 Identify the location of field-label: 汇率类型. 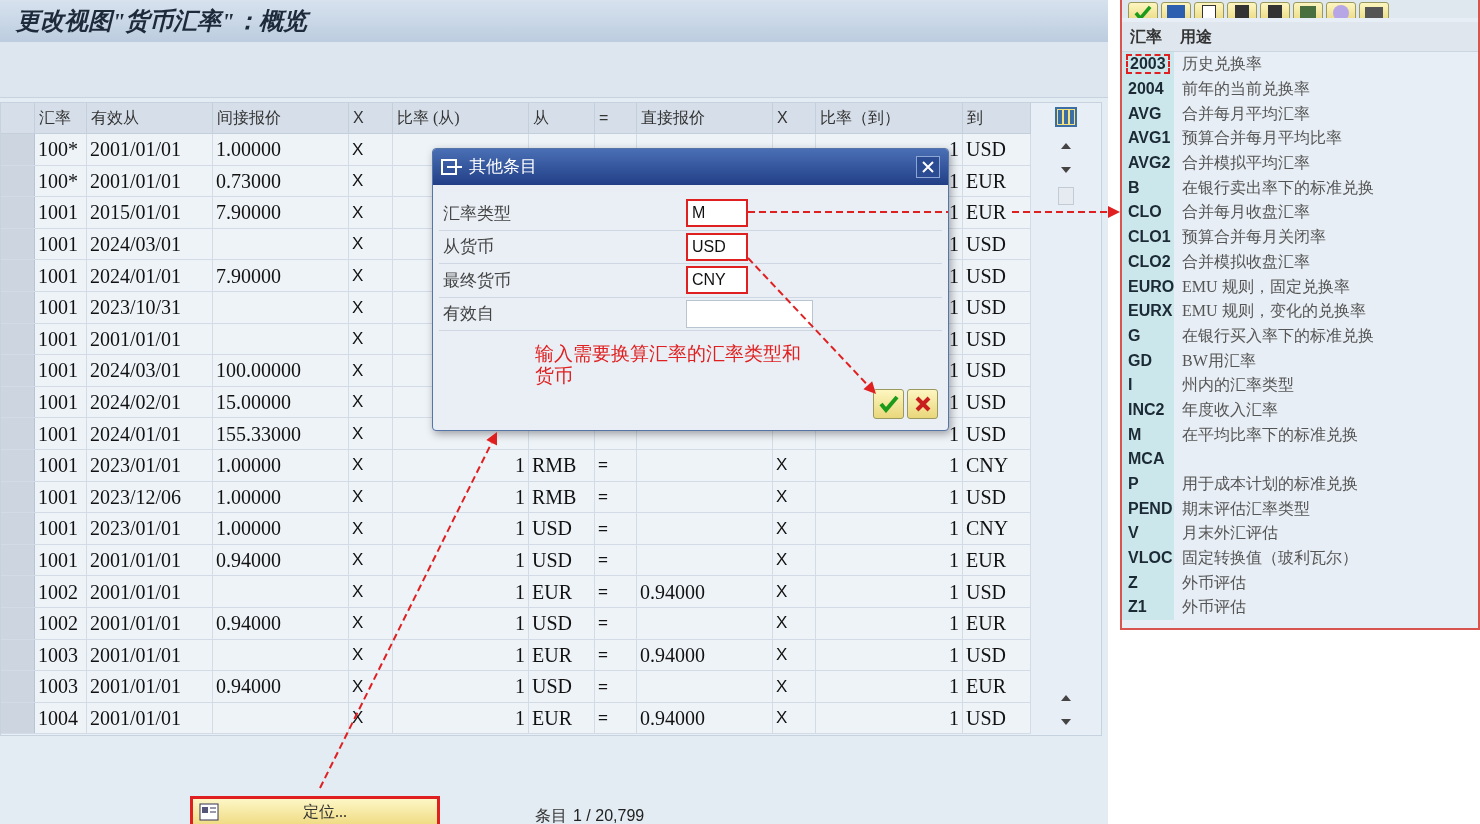
(477, 213).